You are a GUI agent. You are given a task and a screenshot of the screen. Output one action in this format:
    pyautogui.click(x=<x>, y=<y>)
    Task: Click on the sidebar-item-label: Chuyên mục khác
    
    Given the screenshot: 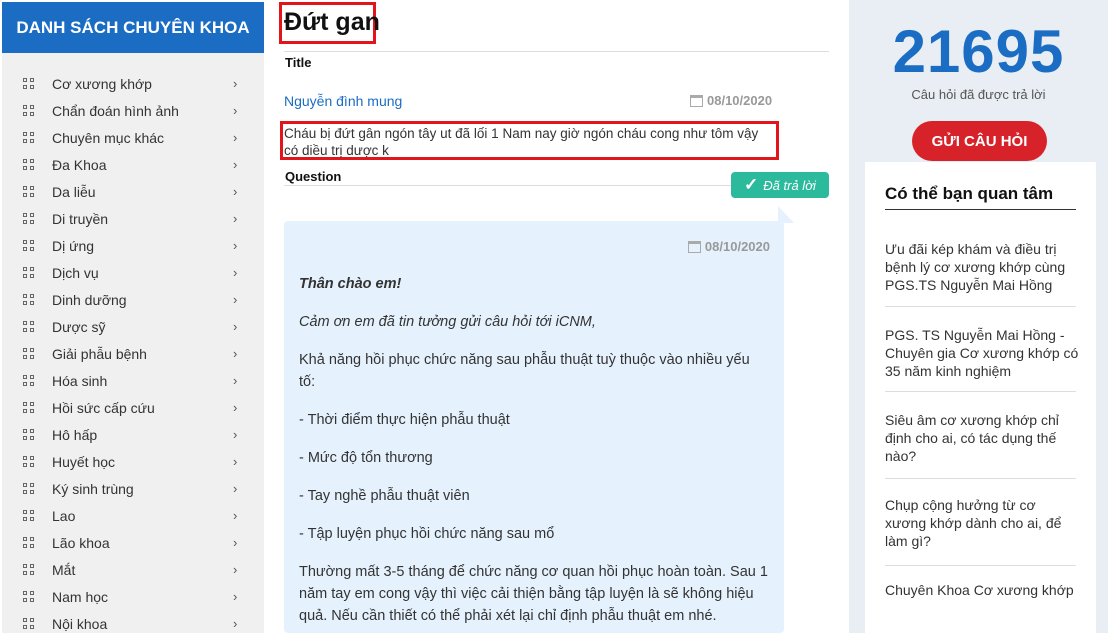 What is the action you would take?
    pyautogui.click(x=108, y=137)
    